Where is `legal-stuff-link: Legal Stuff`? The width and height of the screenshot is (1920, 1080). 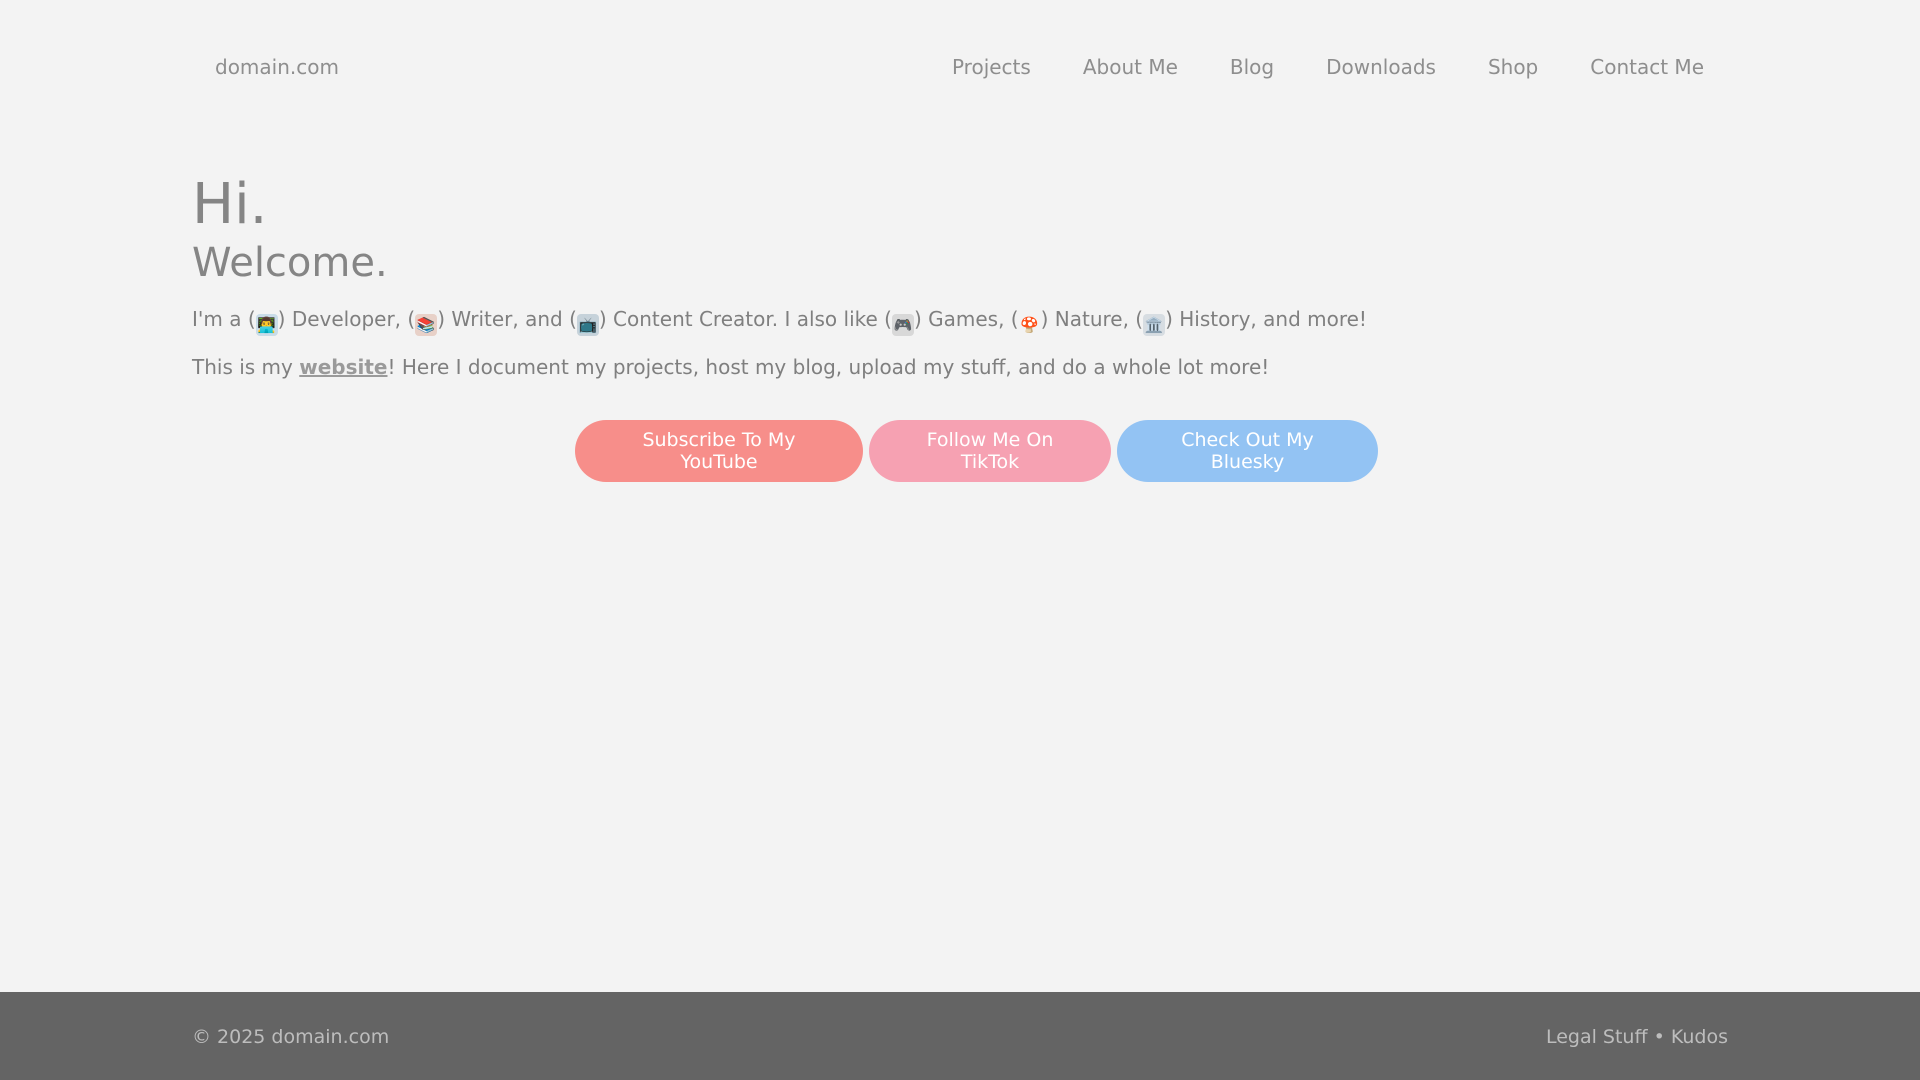
legal-stuff-link: Legal Stuff is located at coordinates (1597, 1037).